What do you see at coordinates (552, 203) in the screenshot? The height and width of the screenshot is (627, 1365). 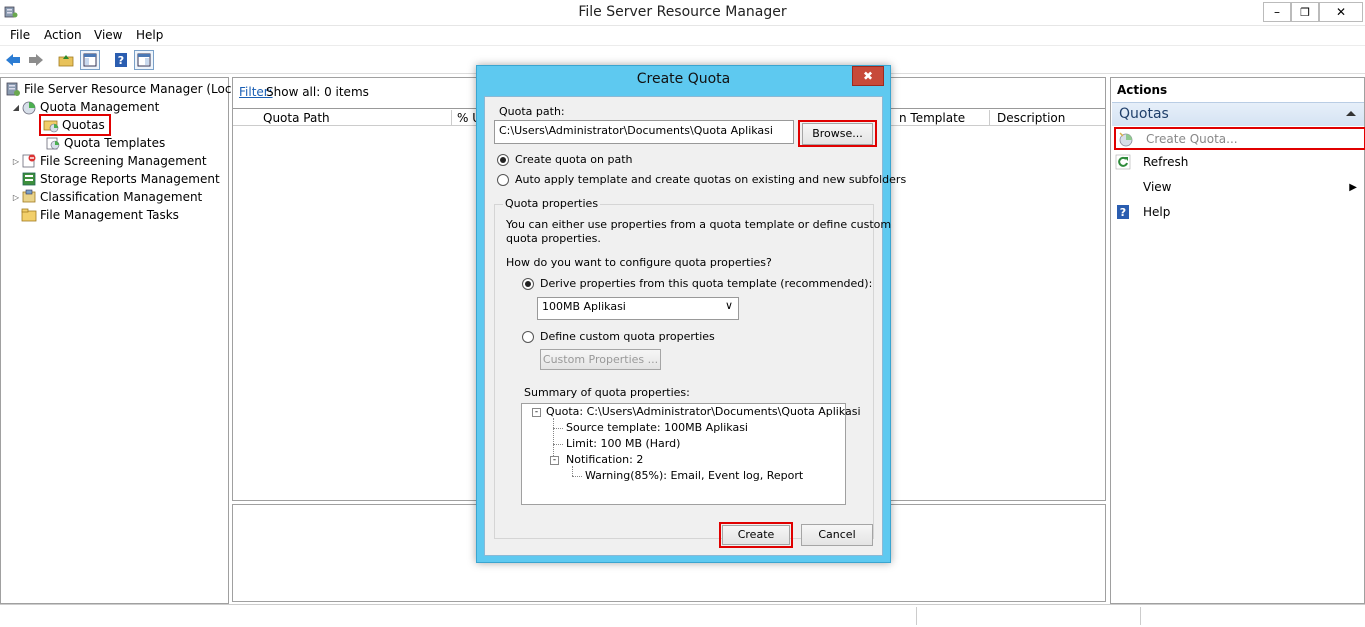 I see `quota-properties-group-label: Quota properties` at bounding box center [552, 203].